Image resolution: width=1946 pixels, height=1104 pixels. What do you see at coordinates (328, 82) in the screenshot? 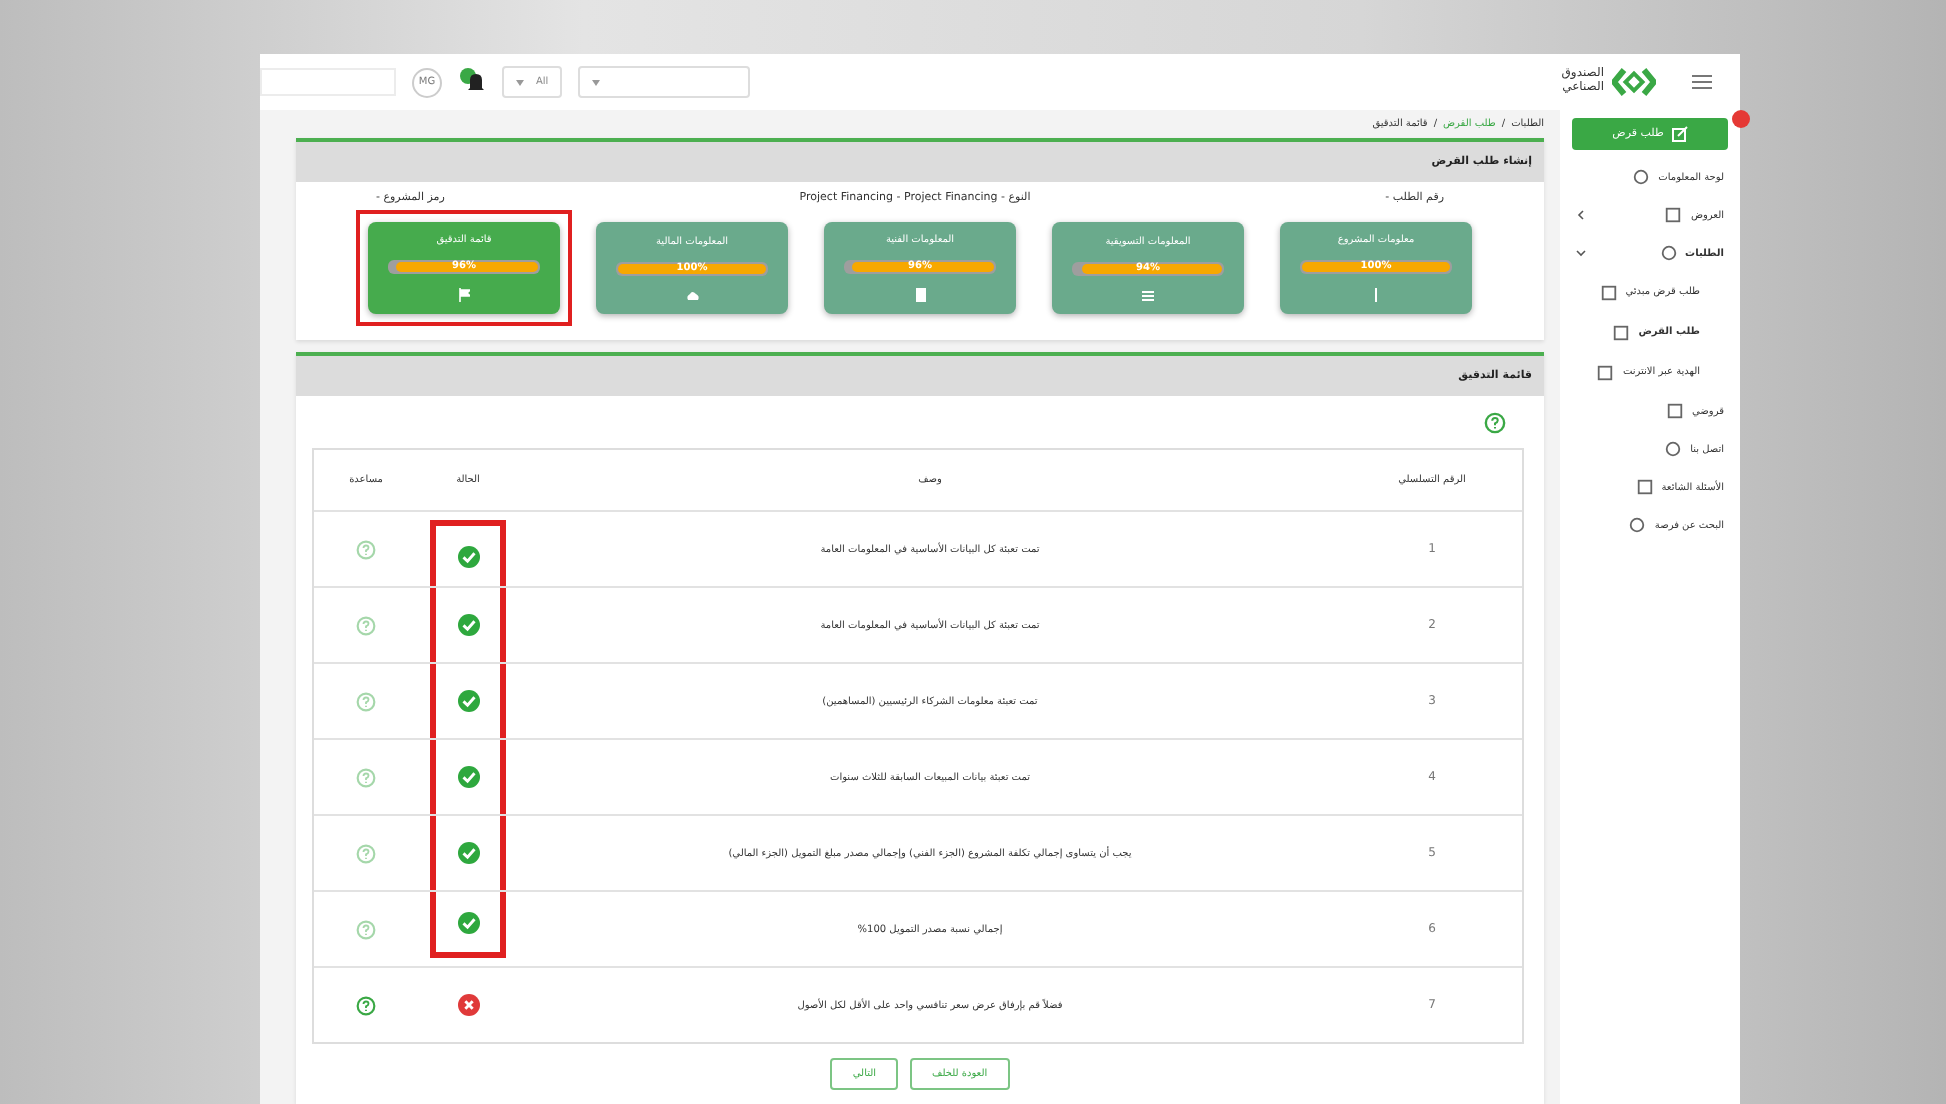
I see `search-field` at bounding box center [328, 82].